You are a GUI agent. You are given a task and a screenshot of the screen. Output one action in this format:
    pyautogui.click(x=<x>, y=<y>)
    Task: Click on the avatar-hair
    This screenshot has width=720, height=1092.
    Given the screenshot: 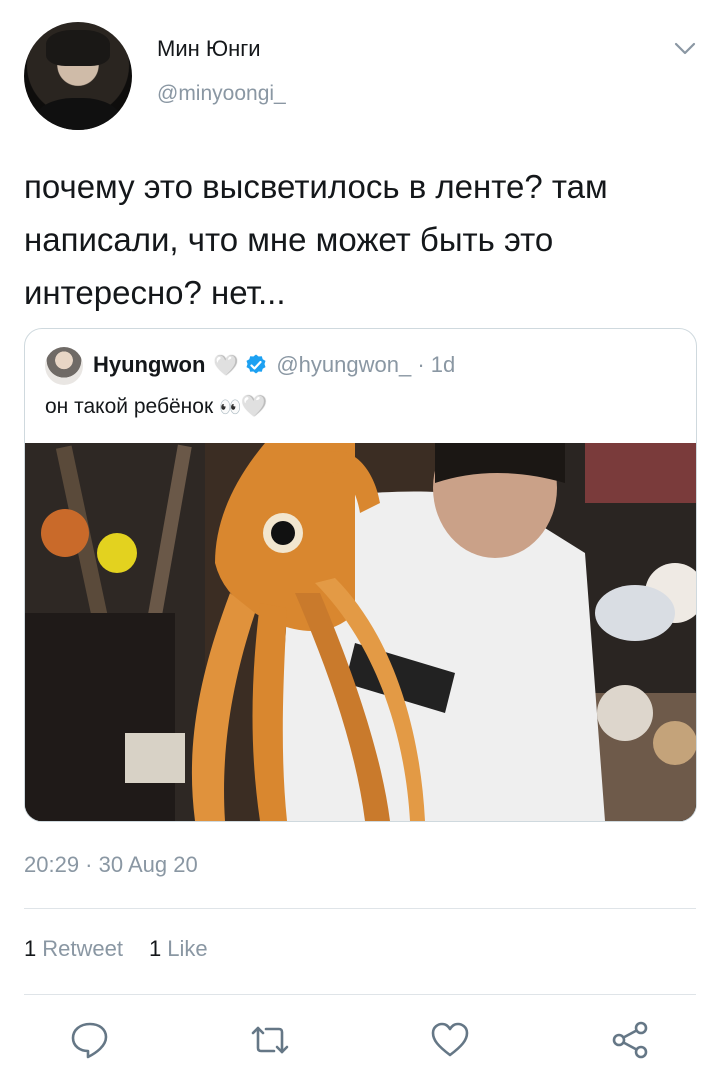 What is the action you would take?
    pyautogui.click(x=78, y=48)
    